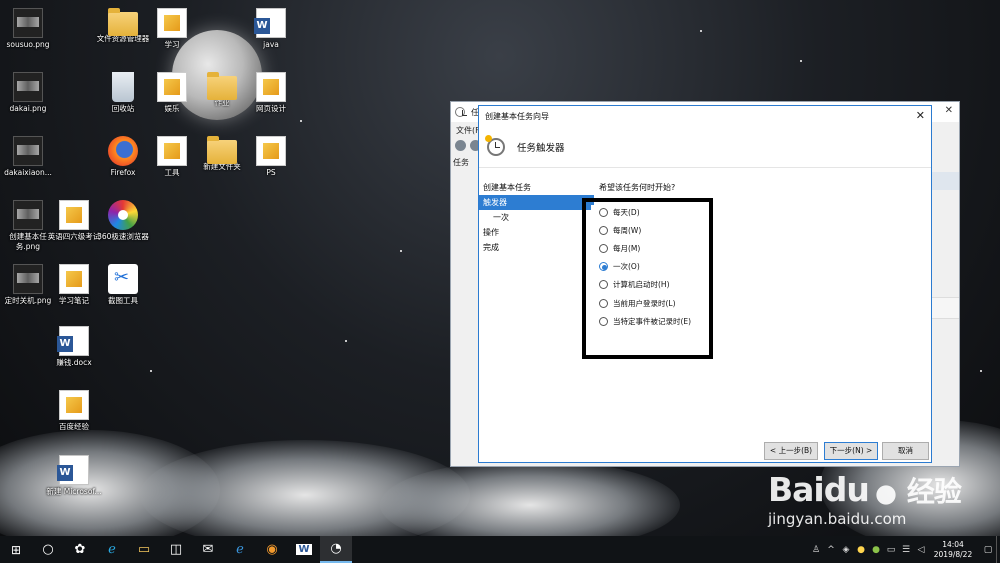 The width and height of the screenshot is (1000, 563). What do you see at coordinates (945, 308) in the screenshot?
I see `actions-panel-item` at bounding box center [945, 308].